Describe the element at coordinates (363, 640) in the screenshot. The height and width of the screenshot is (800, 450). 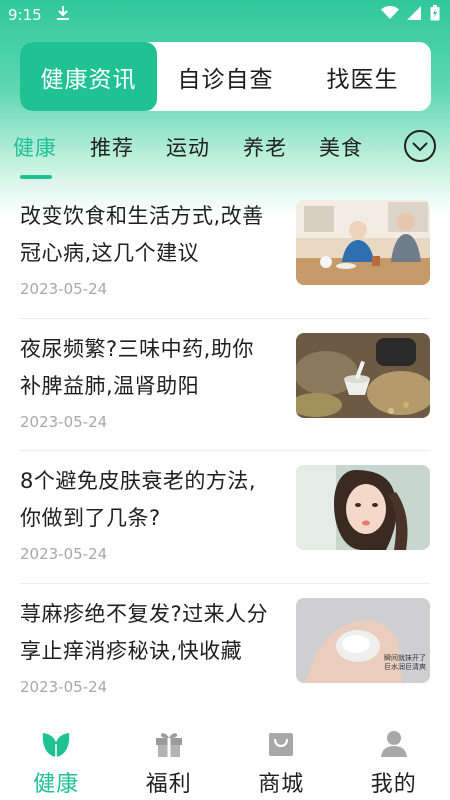
I see `news-thumbnail: 瞬间就抹开了 巨水润巨清爽` at that location.